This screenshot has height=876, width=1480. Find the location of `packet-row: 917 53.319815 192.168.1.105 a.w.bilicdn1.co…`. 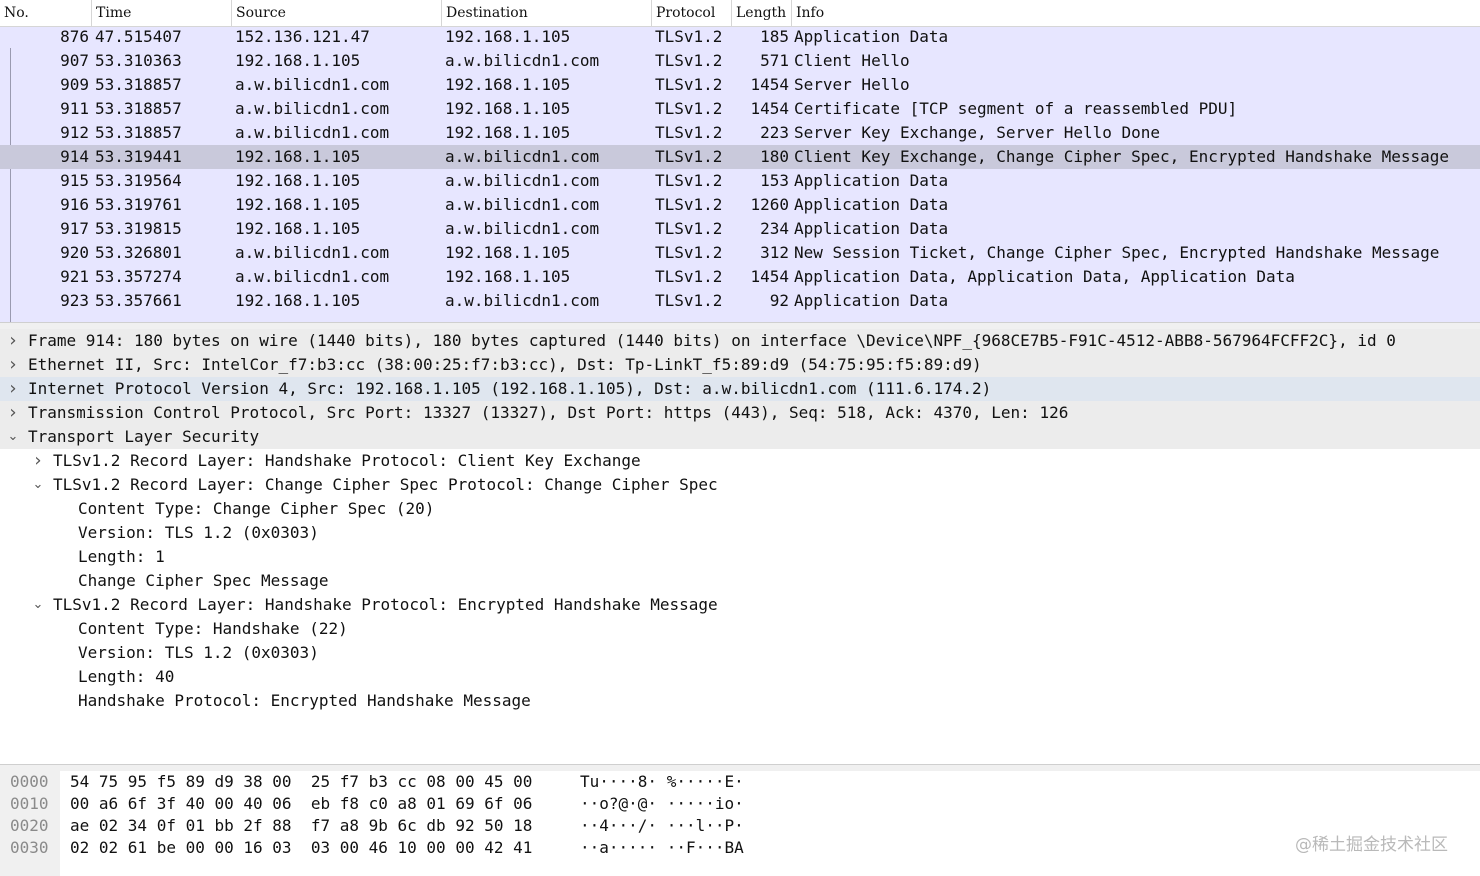

packet-row: 917 53.319815 192.168.1.105 a.w.bilicdn1.co… is located at coordinates (740, 229).